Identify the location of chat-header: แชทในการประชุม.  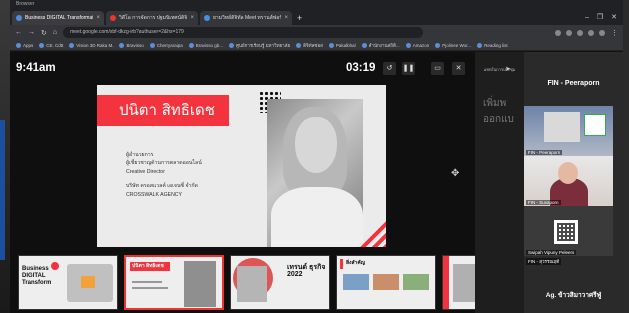
(499, 69).